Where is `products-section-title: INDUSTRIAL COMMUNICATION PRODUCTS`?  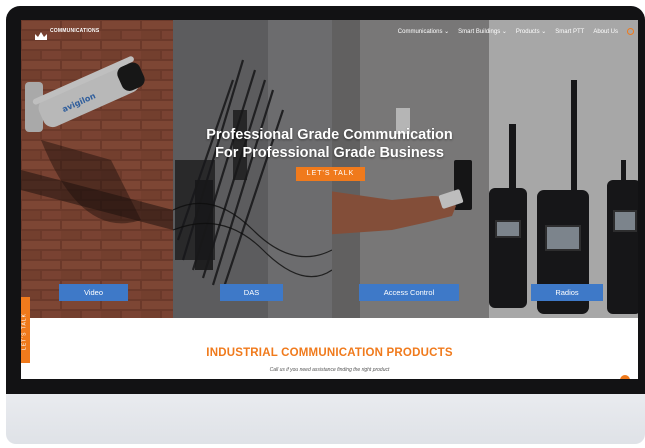
products-section-title: INDUSTRIAL COMMUNICATION PRODUCTS is located at coordinates (329, 353).